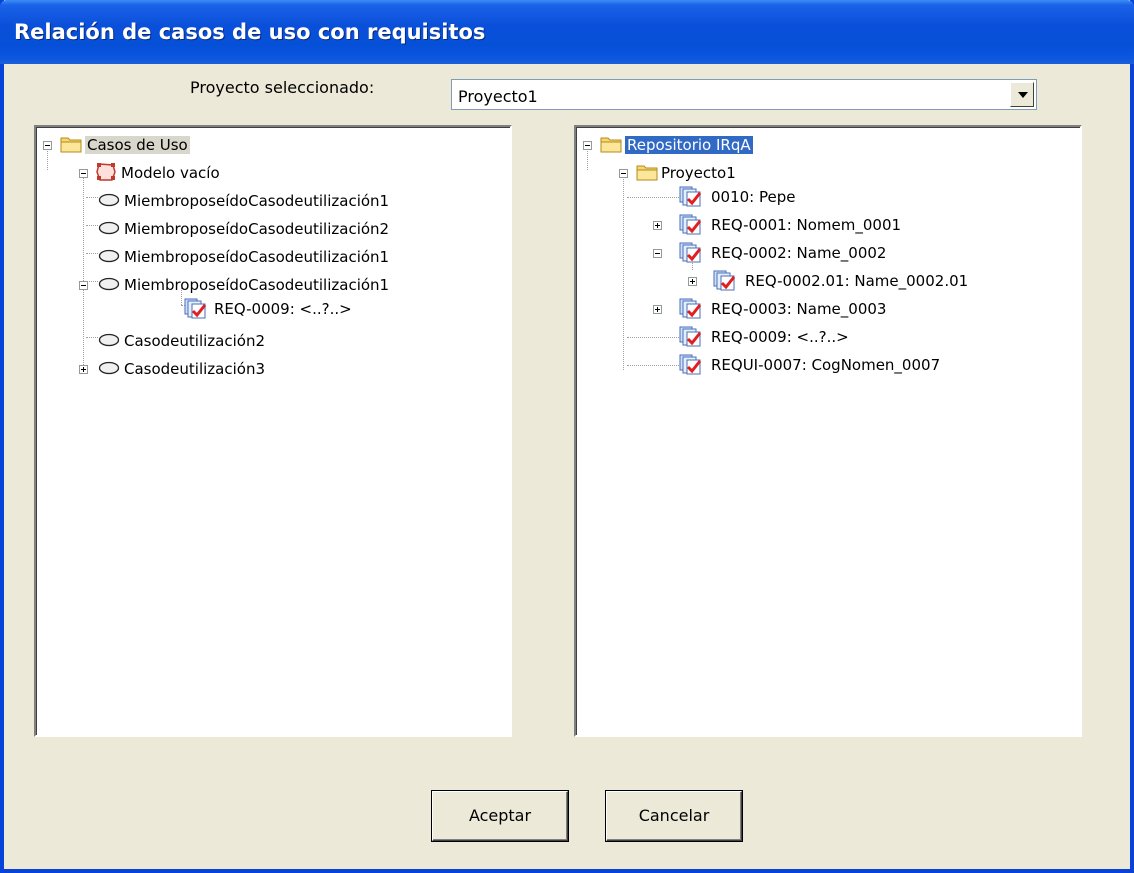 The height and width of the screenshot is (873, 1134). What do you see at coordinates (250, 32) in the screenshot?
I see `window-title: Relación de casos de uso con requisitos` at bounding box center [250, 32].